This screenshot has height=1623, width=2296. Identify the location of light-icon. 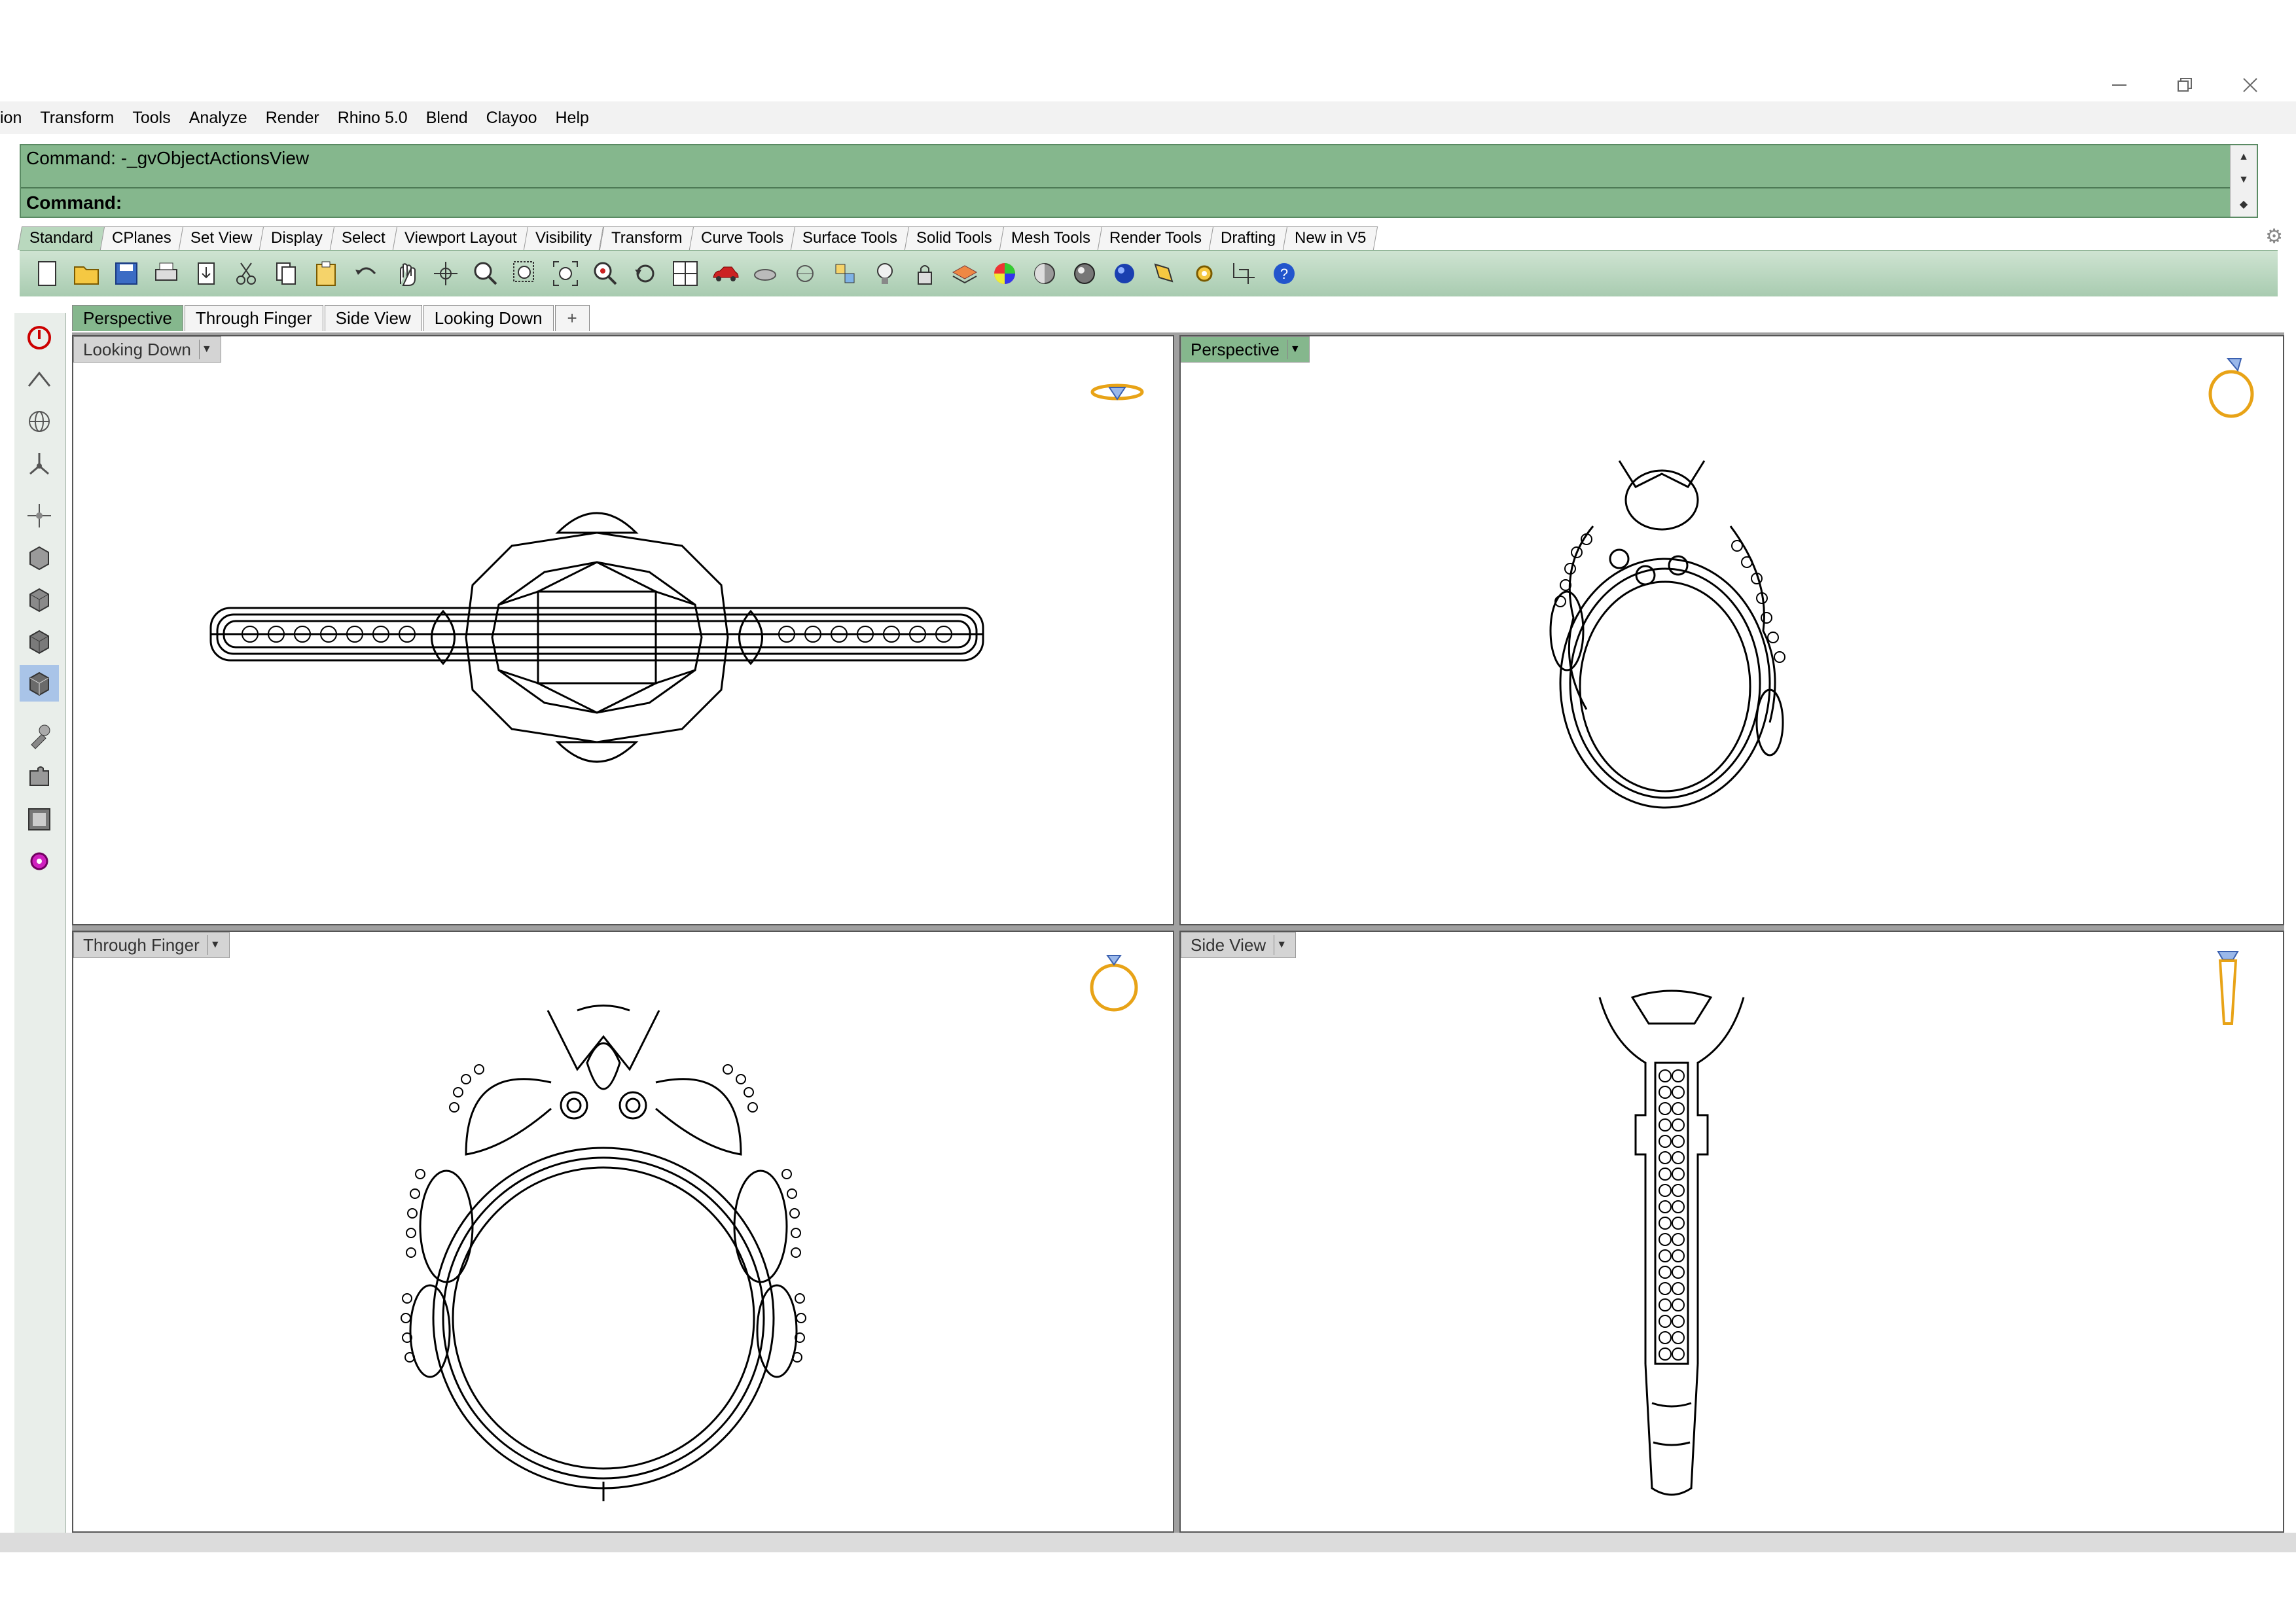
(885, 273).